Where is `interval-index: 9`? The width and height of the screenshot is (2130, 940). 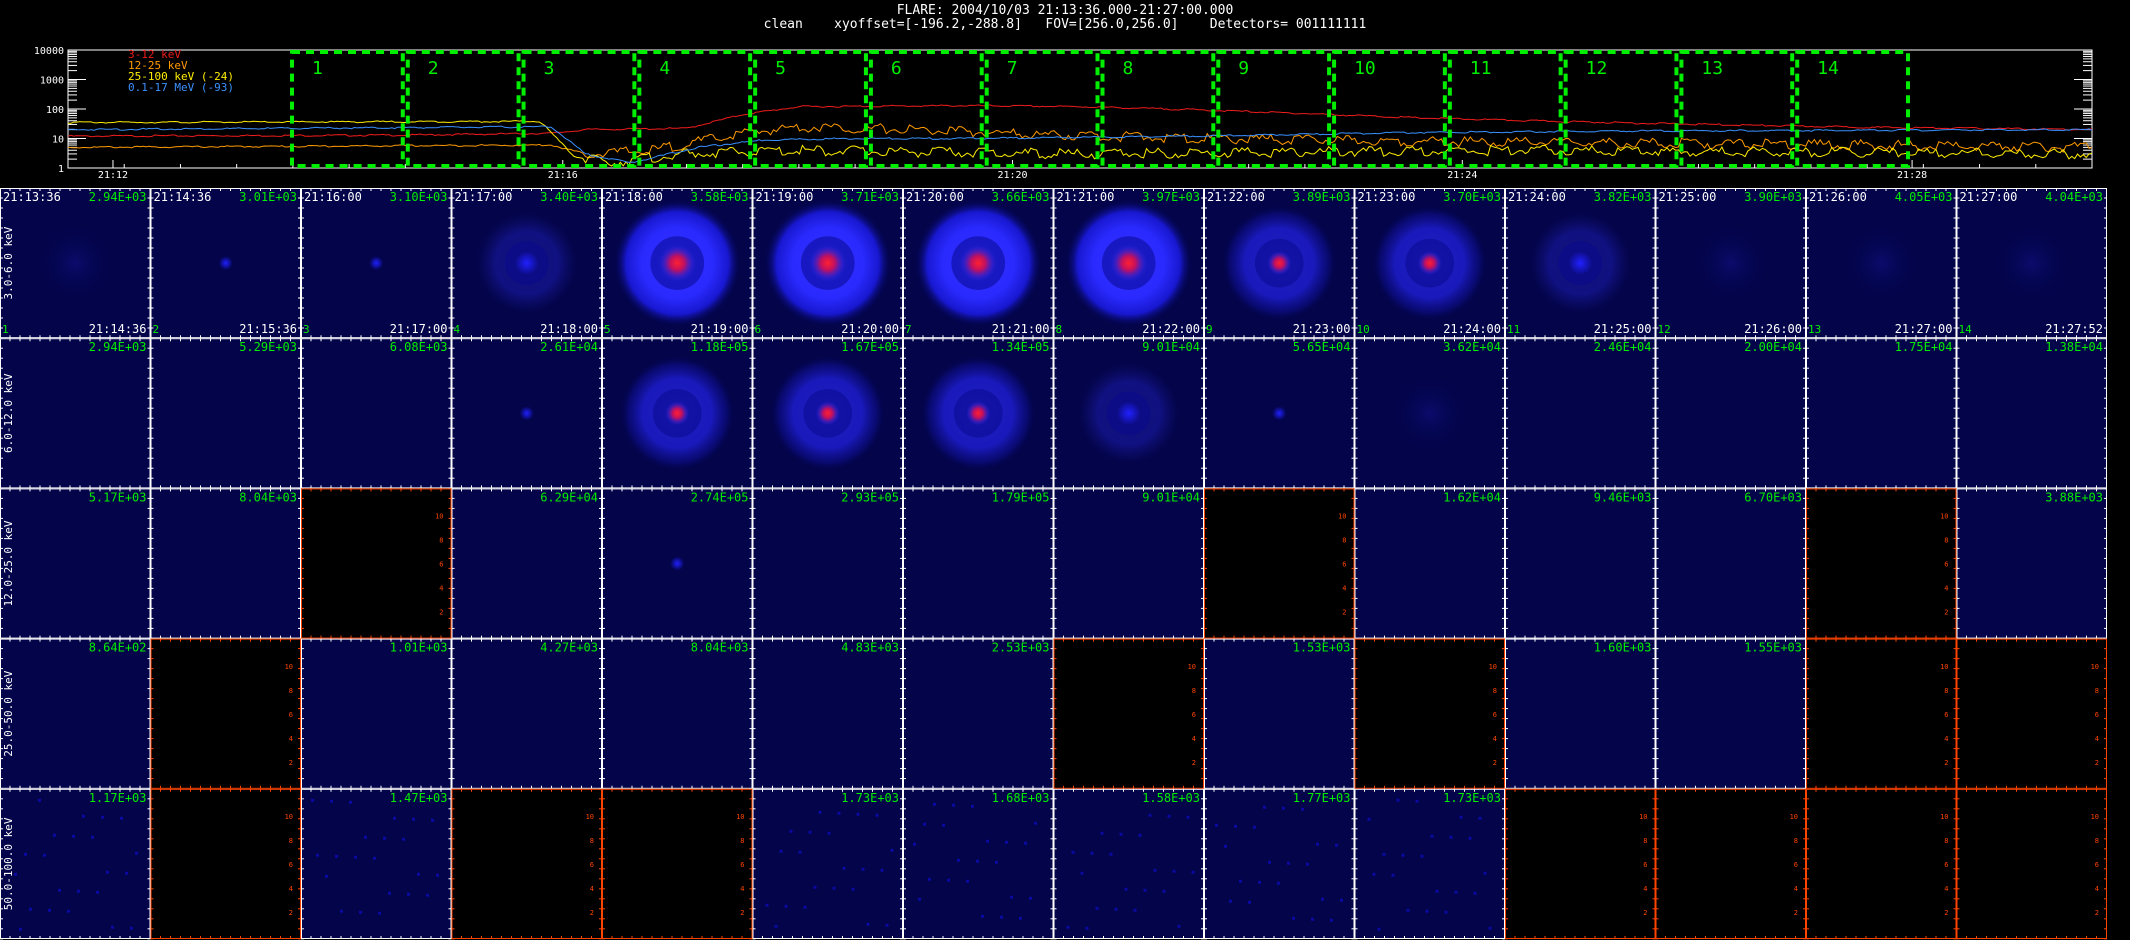 interval-index: 9 is located at coordinates (1209, 329).